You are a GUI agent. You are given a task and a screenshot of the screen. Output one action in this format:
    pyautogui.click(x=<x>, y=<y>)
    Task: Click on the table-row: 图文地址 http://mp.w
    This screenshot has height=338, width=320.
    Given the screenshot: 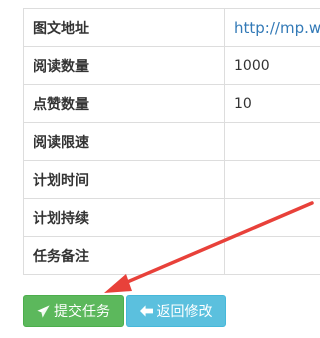 What is the action you would take?
    pyautogui.click(x=171, y=27)
    